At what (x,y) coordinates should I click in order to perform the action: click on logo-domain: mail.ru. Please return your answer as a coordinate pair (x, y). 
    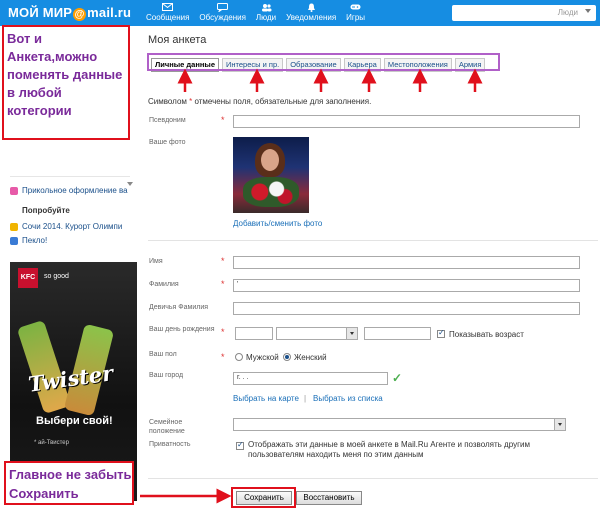
    Looking at the image, I should click on (109, 12).